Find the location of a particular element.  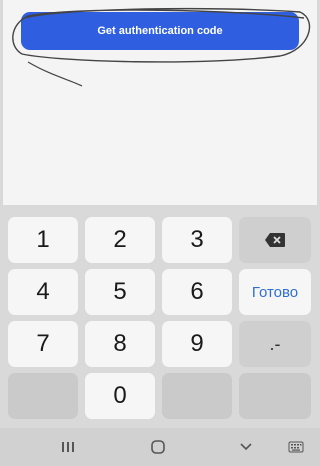

blank-key-middle is located at coordinates (197, 396).